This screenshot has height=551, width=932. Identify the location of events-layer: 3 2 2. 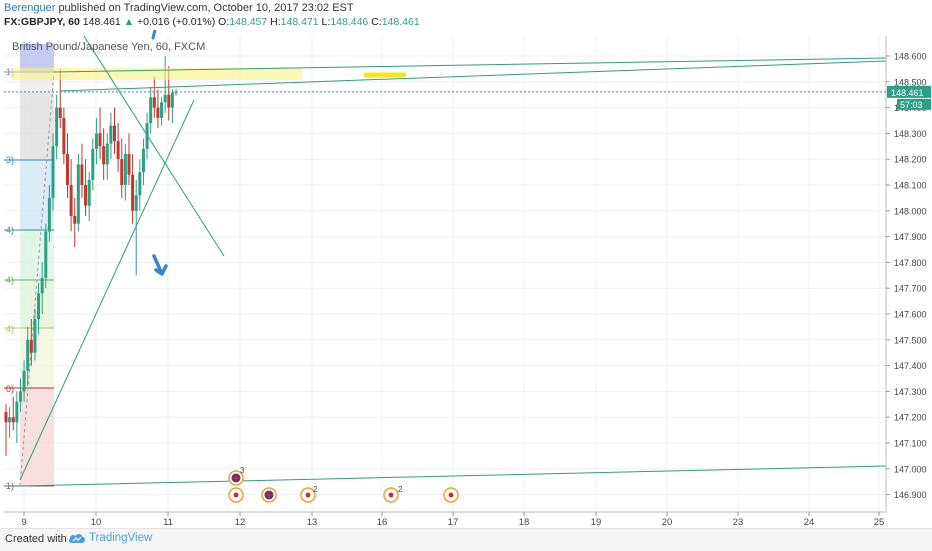
(343, 484).